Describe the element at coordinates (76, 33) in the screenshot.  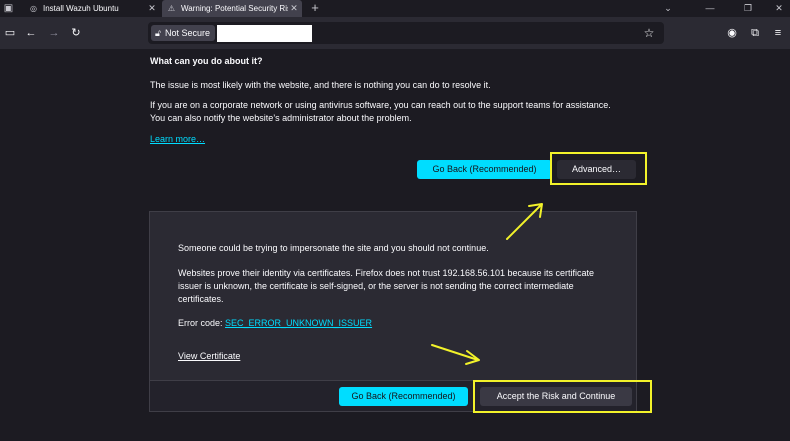
I see `reload-icon: ↻` at that location.